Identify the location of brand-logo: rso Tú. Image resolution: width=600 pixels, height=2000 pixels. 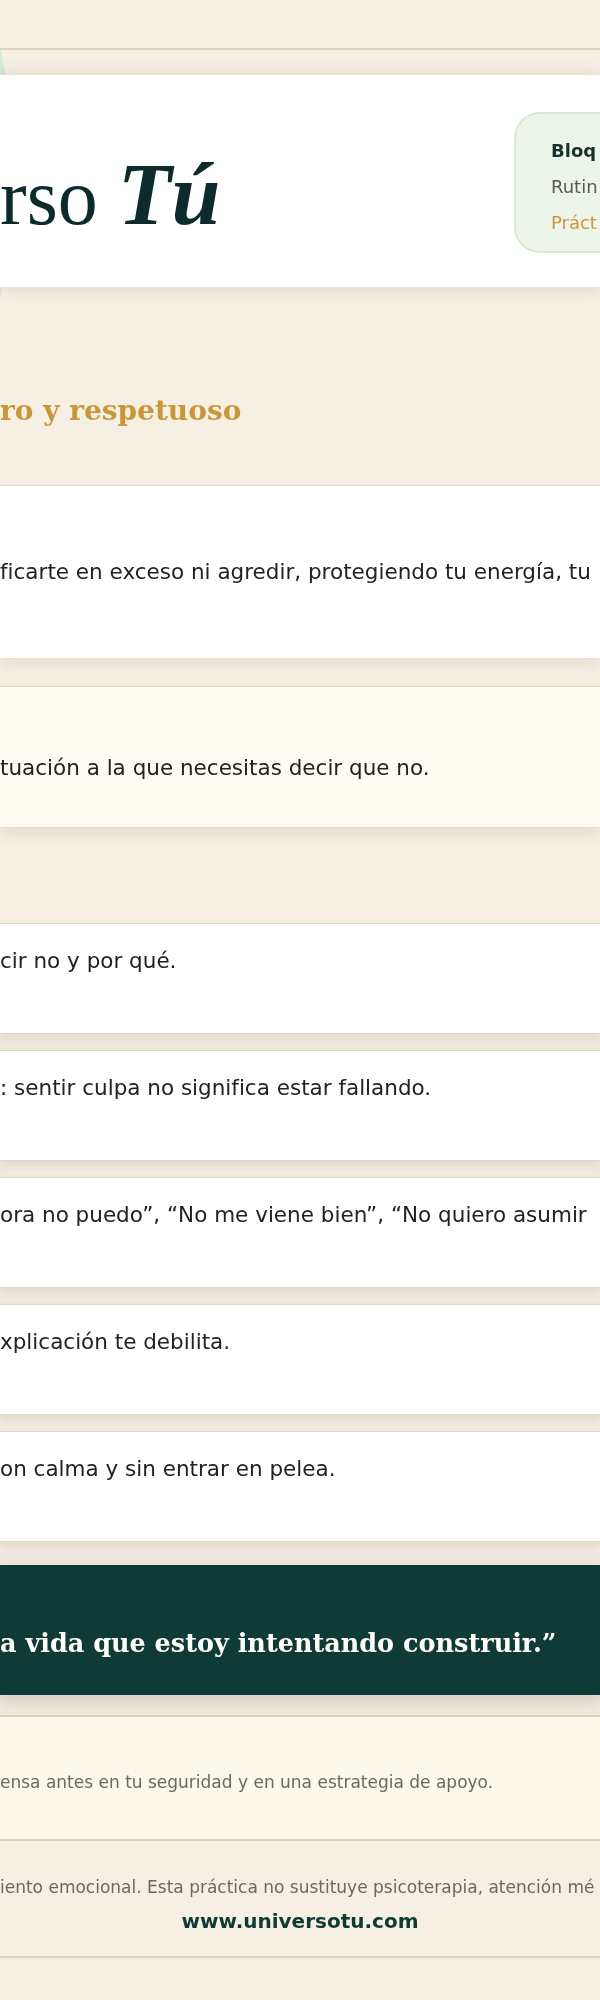
(110, 196).